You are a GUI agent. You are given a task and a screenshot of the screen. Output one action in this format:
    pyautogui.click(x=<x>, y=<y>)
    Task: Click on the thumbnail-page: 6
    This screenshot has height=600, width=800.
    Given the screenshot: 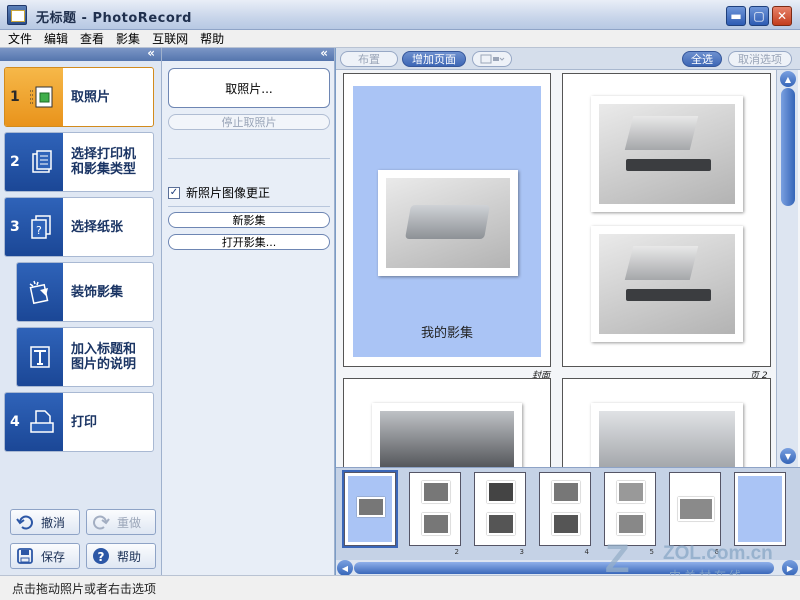 What is the action you would take?
    pyautogui.click(x=695, y=514)
    